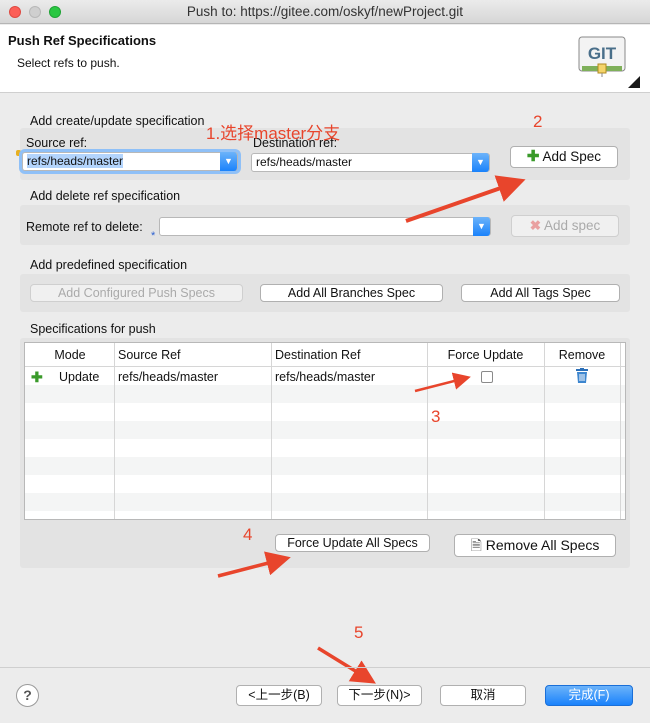 The width and height of the screenshot is (650, 723). Describe the element at coordinates (117, 121) in the screenshot. I see `create-spec-heading: Add create/update specification` at that location.